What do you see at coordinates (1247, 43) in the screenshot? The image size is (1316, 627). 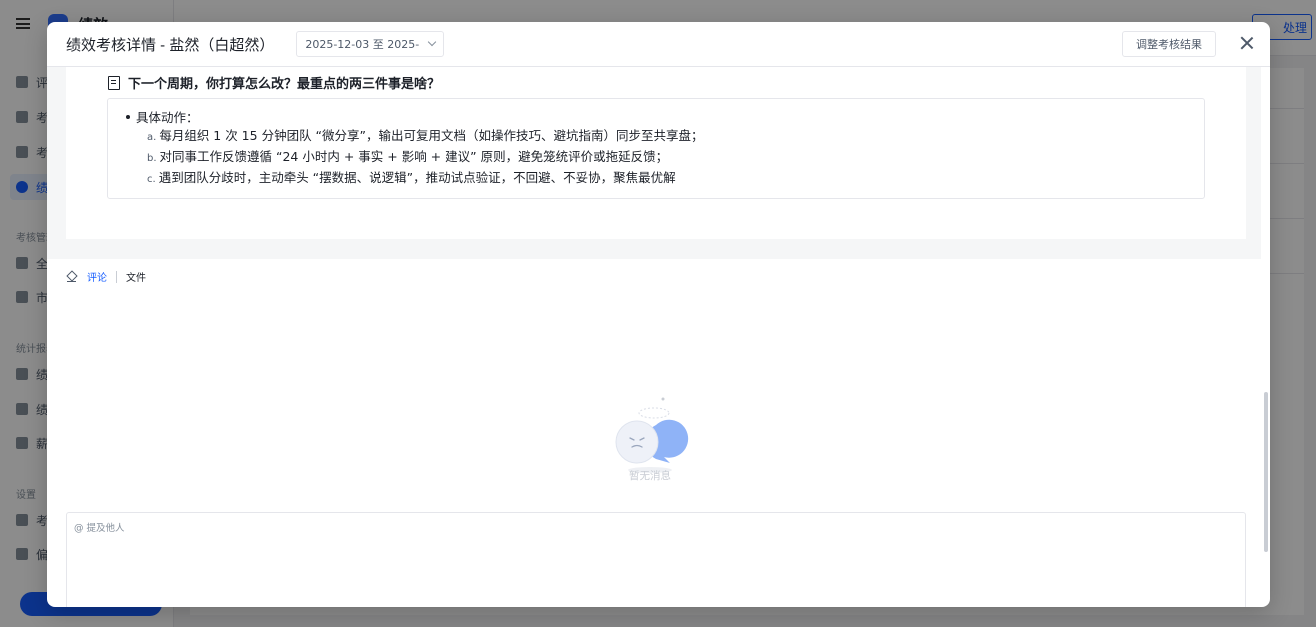 I see `close-icon` at bounding box center [1247, 43].